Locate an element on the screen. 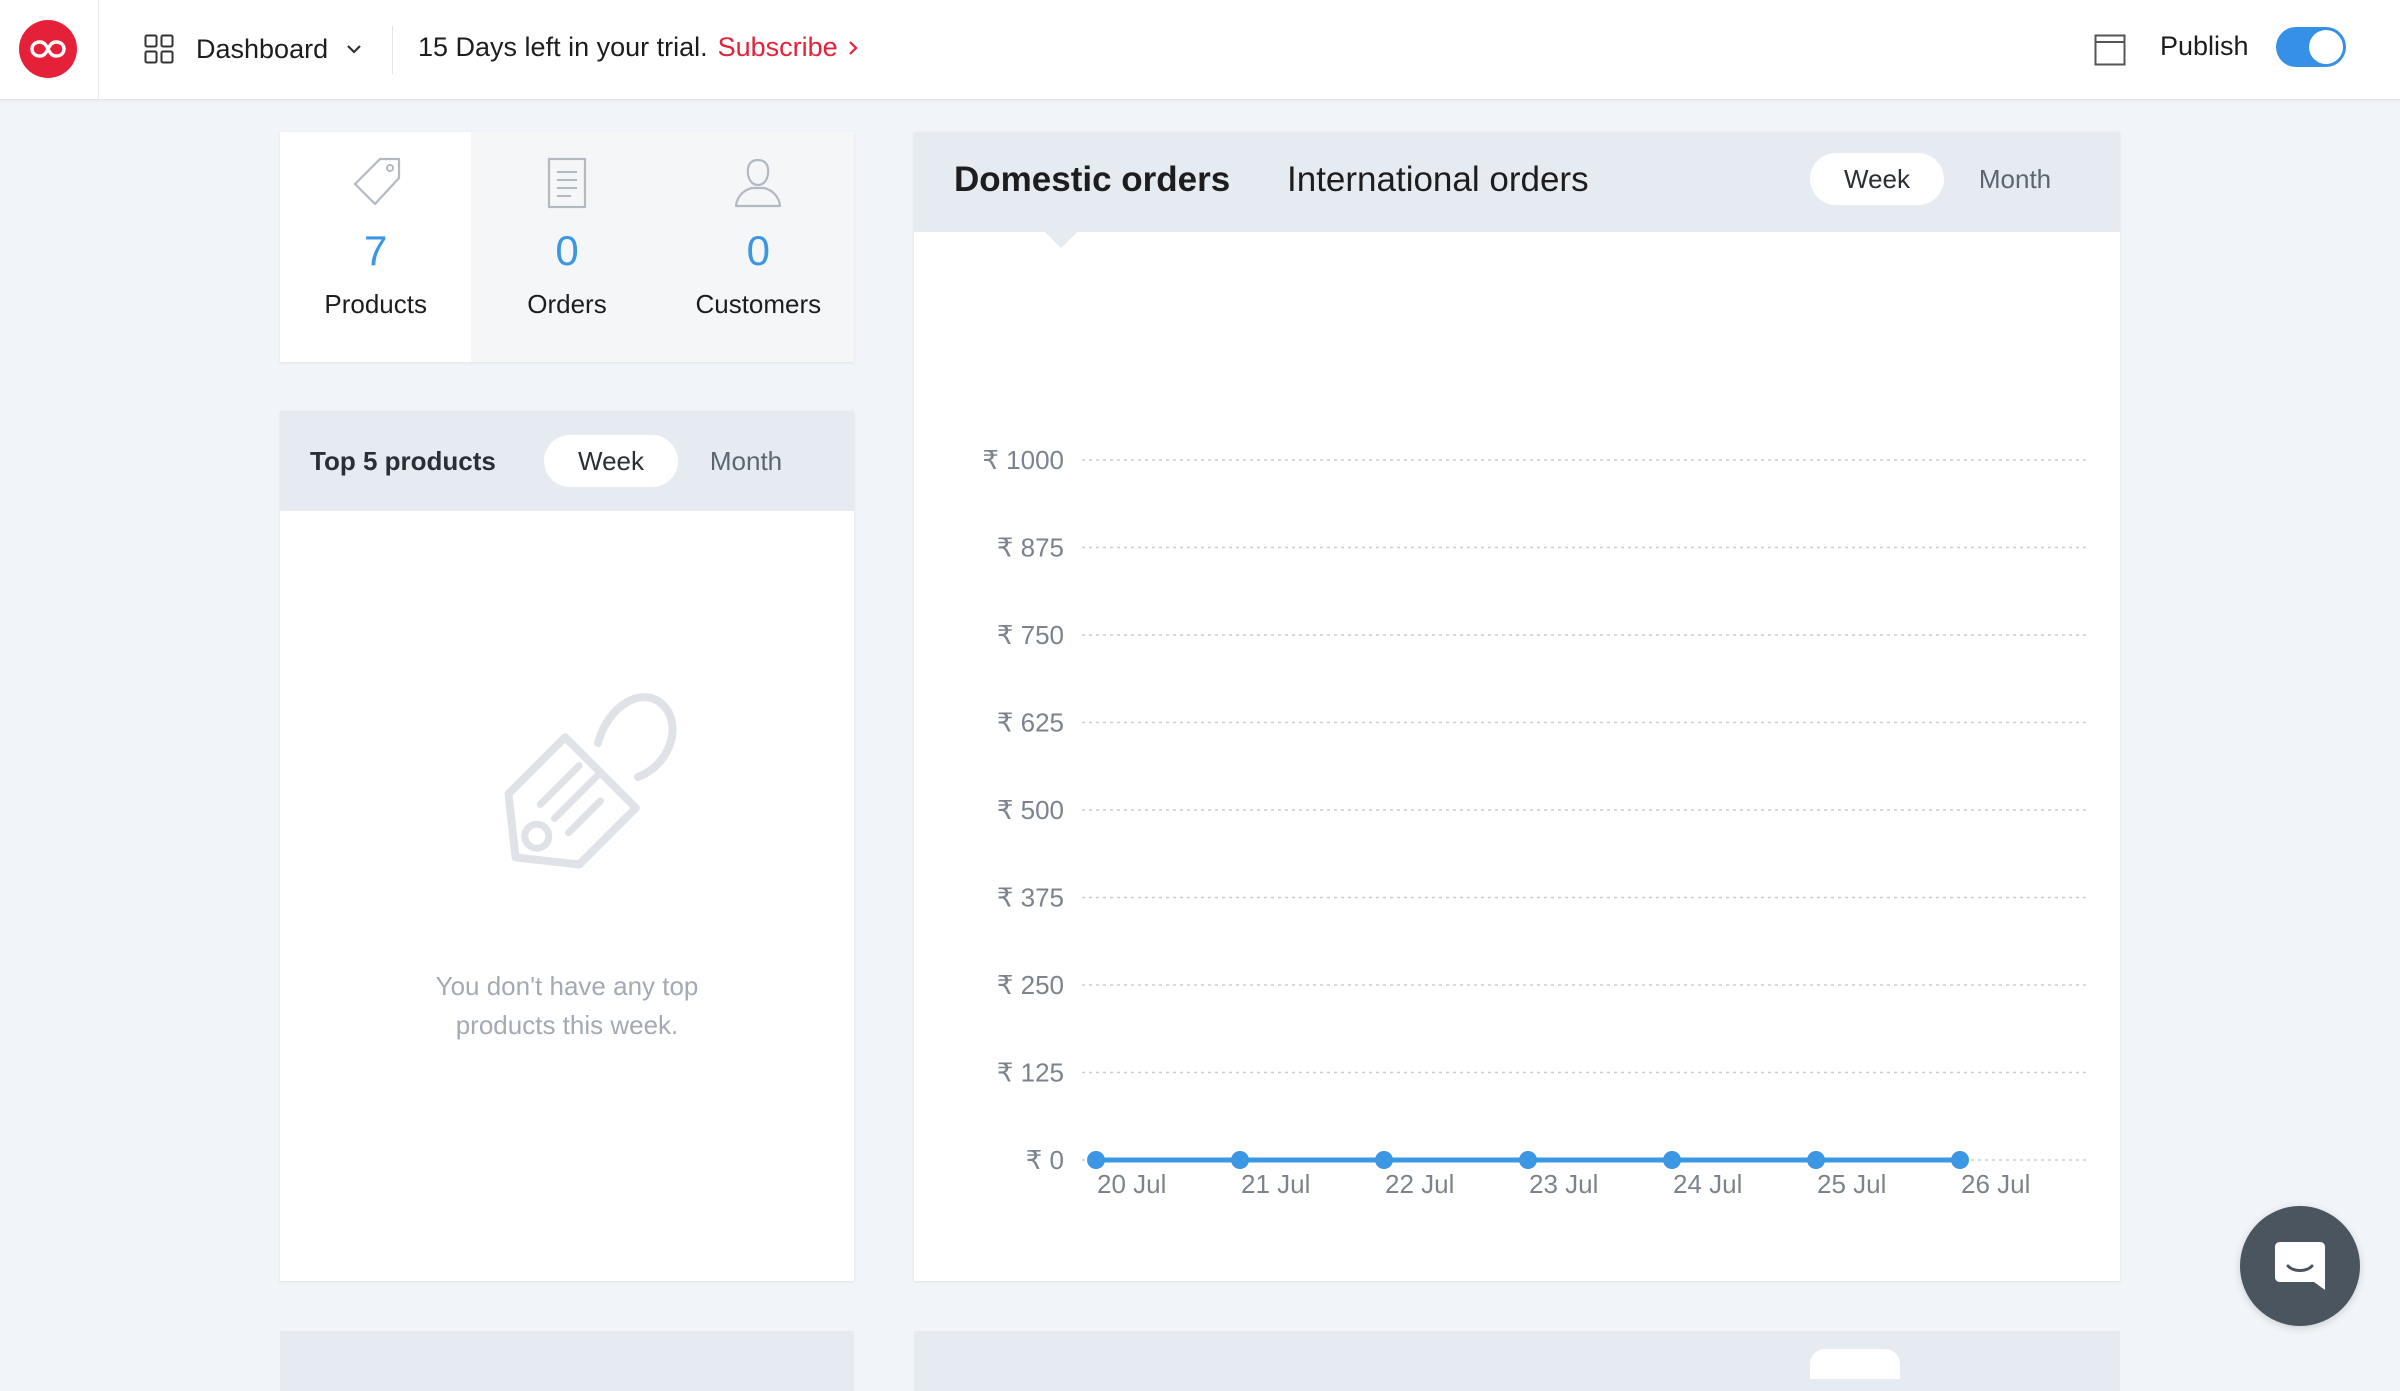  logo-cell is located at coordinates (49, 49).